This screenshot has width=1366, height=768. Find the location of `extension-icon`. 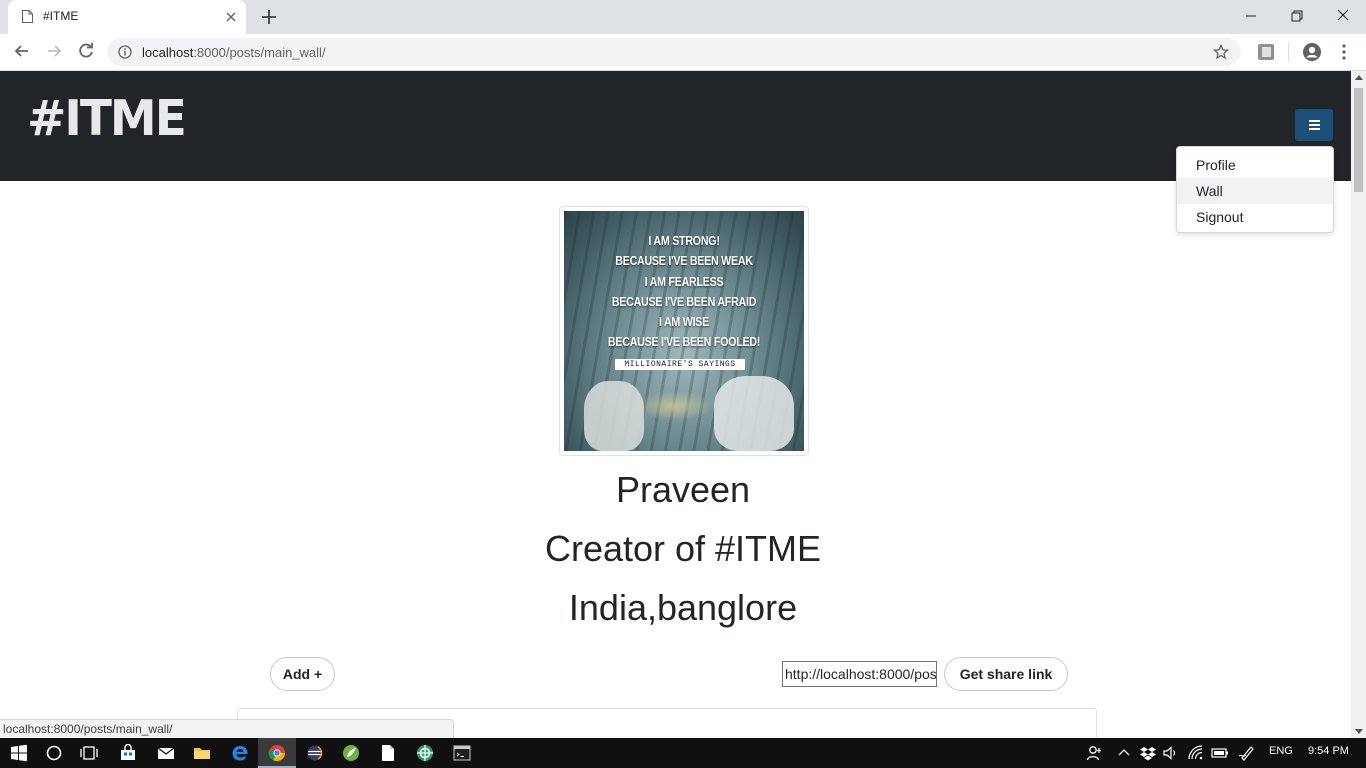

extension-icon is located at coordinates (1266, 52).